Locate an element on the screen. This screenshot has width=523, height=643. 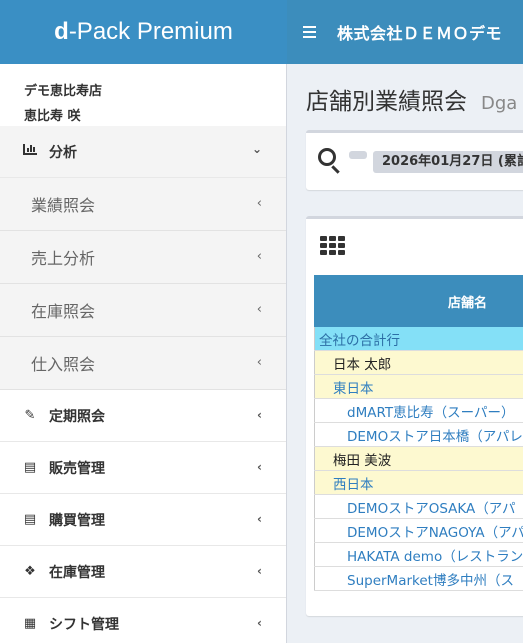
sidebar-item-label: 販売管理 is located at coordinates (77, 468).